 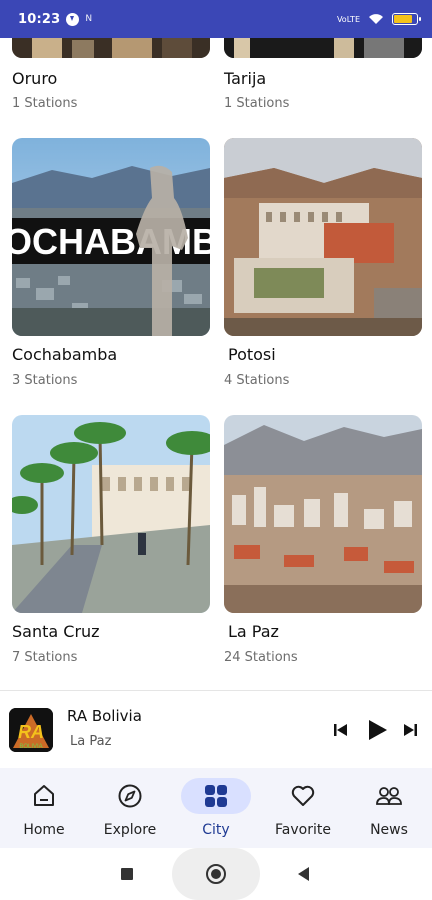 What do you see at coordinates (252, 354) in the screenshot?
I see `city-name: Potosi` at bounding box center [252, 354].